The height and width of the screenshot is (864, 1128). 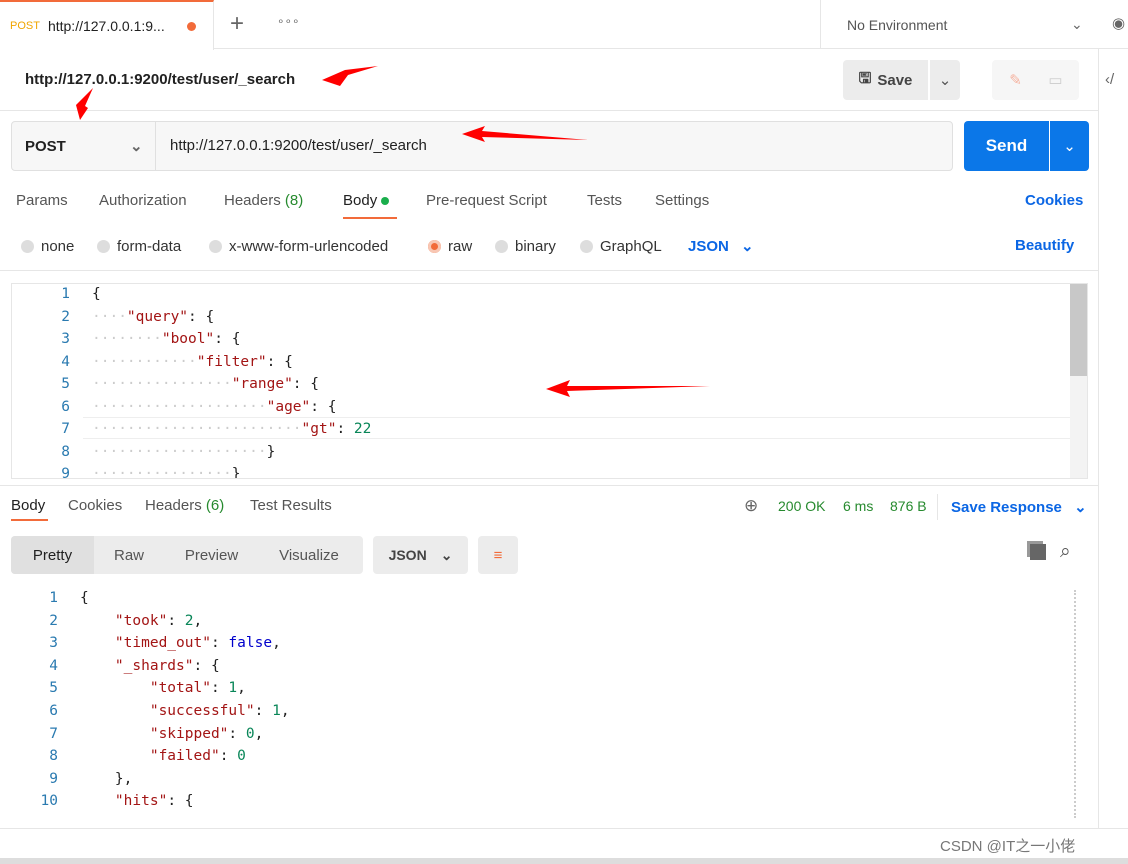 I want to click on radio-urlencoded: x-www-form-urlencoded, so click(x=298, y=246).